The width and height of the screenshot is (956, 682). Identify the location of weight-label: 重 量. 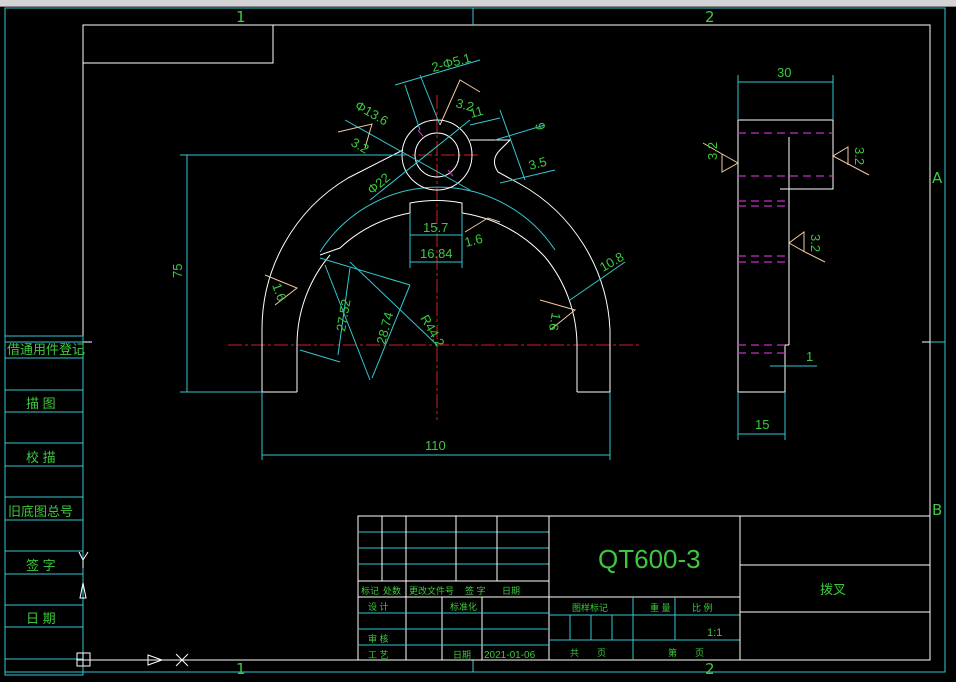
(660, 607).